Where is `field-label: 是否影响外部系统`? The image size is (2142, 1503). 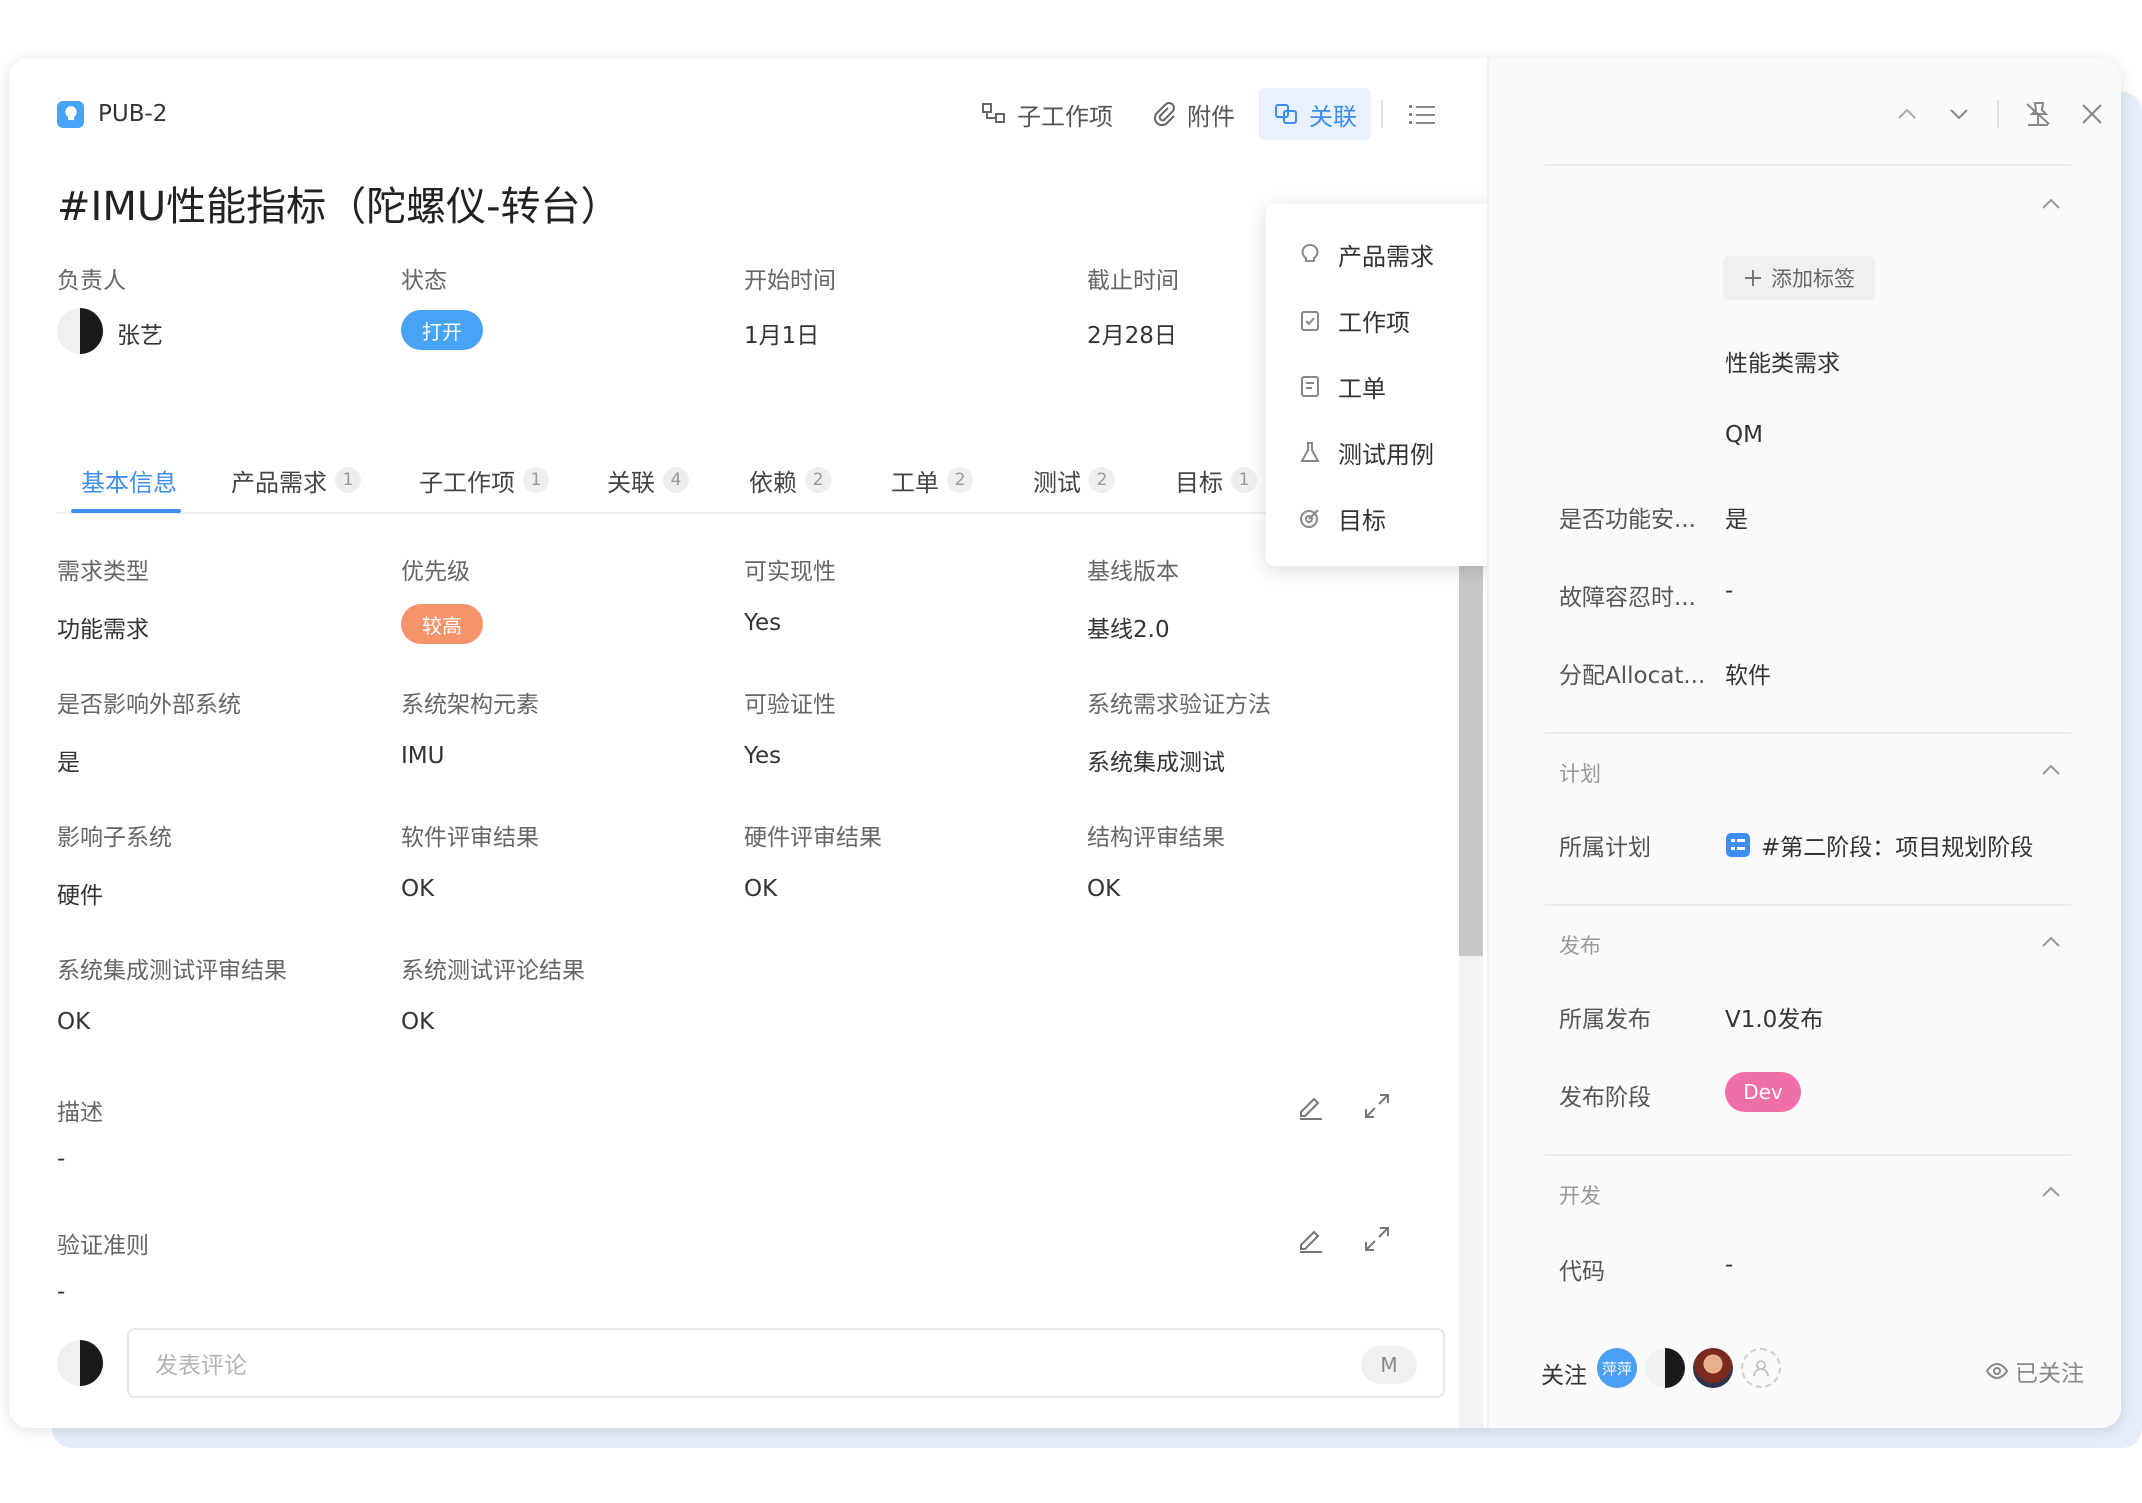 field-label: 是否影响外部系统 is located at coordinates (149, 705).